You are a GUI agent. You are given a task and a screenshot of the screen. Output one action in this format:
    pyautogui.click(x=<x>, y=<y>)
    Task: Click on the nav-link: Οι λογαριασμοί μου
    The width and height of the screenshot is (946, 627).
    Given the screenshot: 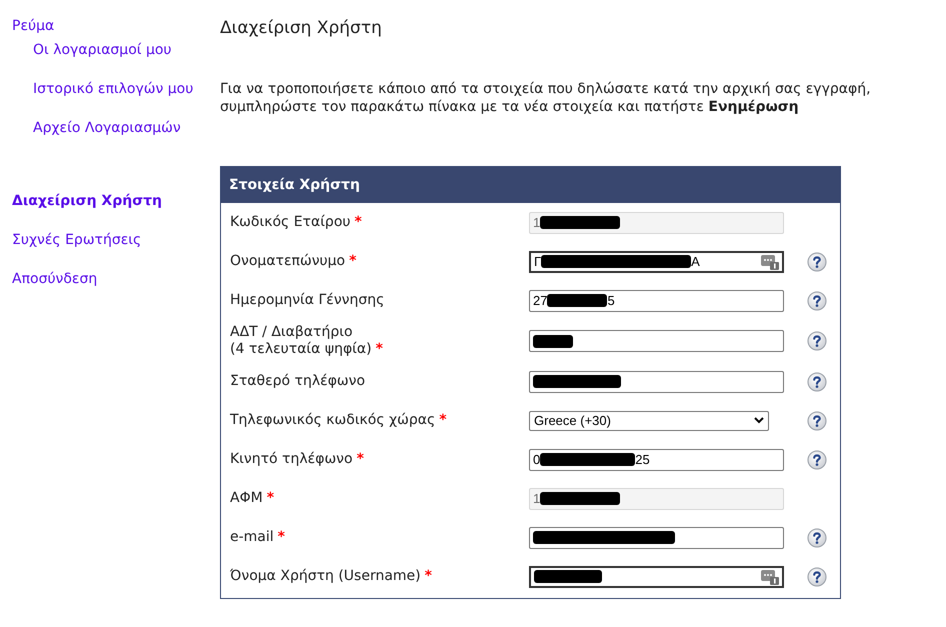 What is the action you would take?
    pyautogui.click(x=102, y=50)
    